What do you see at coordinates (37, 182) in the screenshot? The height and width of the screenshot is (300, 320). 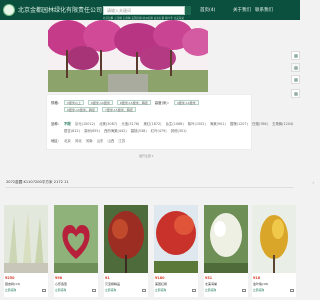 I see `section-title: 2072苗圃 K1107200平方米 2172 11` at bounding box center [37, 182].